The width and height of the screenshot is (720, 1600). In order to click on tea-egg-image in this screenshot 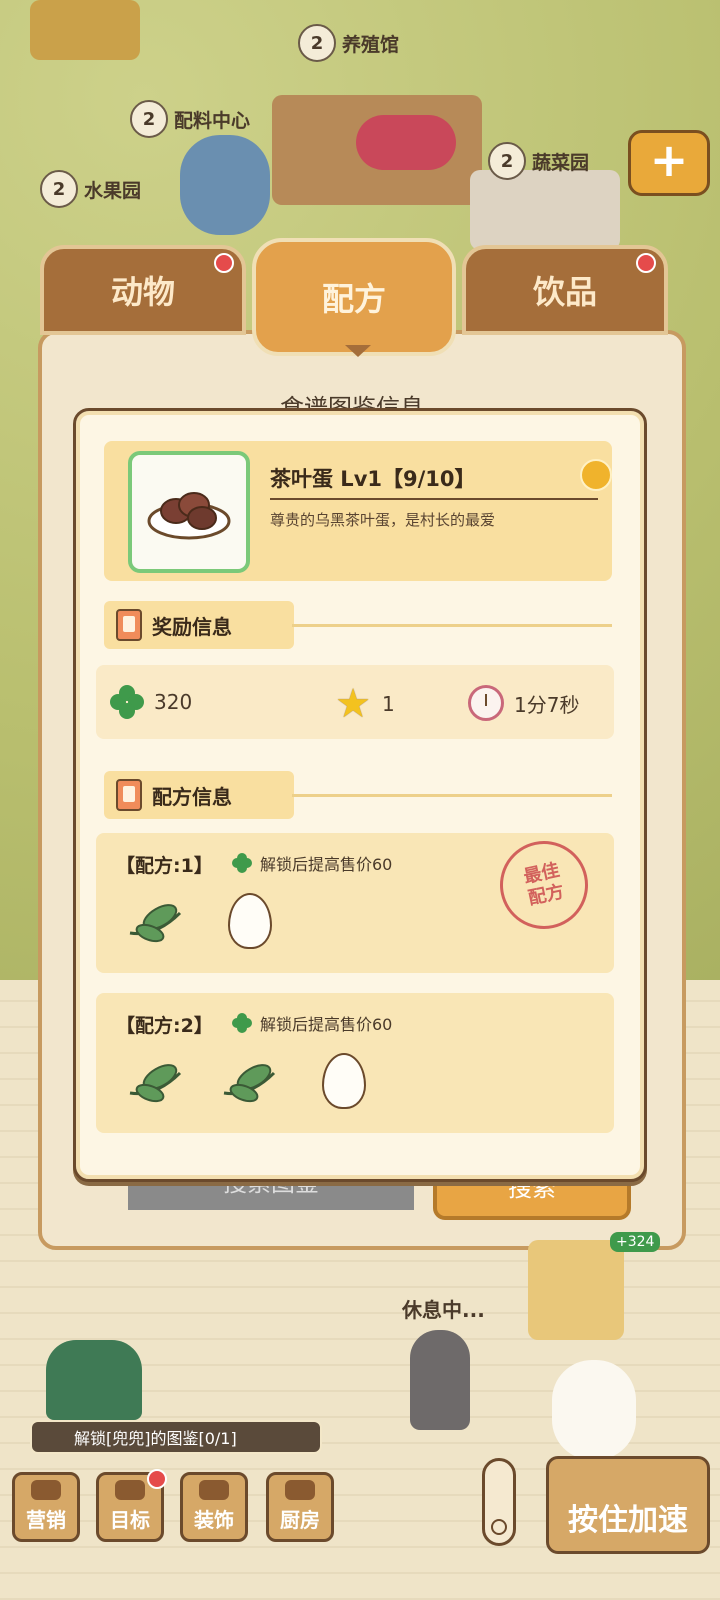, I will do `click(189, 512)`.